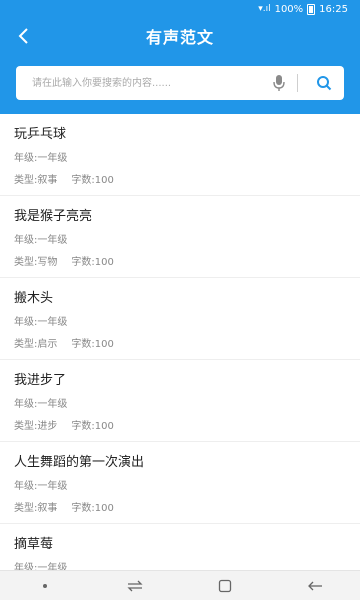 The width and height of the screenshot is (360, 600). Describe the element at coordinates (180, 401) in the screenshot. I see `list-item: 我进步了 年级:一年级 类型:进步 字数:100` at that location.